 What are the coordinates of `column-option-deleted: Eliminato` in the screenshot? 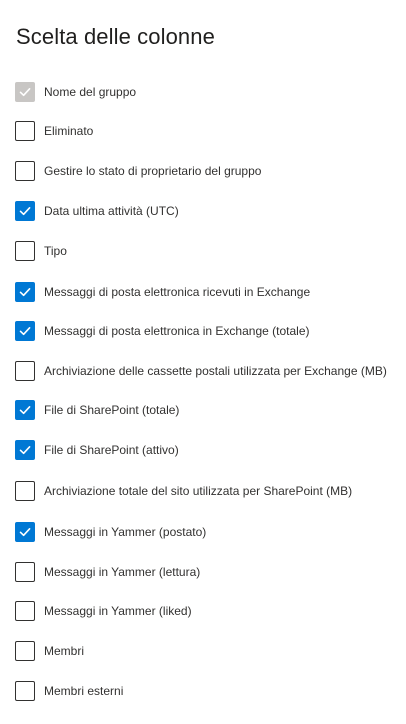 It's located at (207, 131).